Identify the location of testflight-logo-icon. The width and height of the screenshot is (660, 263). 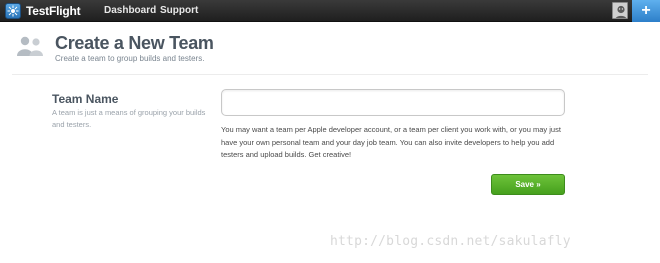
(13, 11).